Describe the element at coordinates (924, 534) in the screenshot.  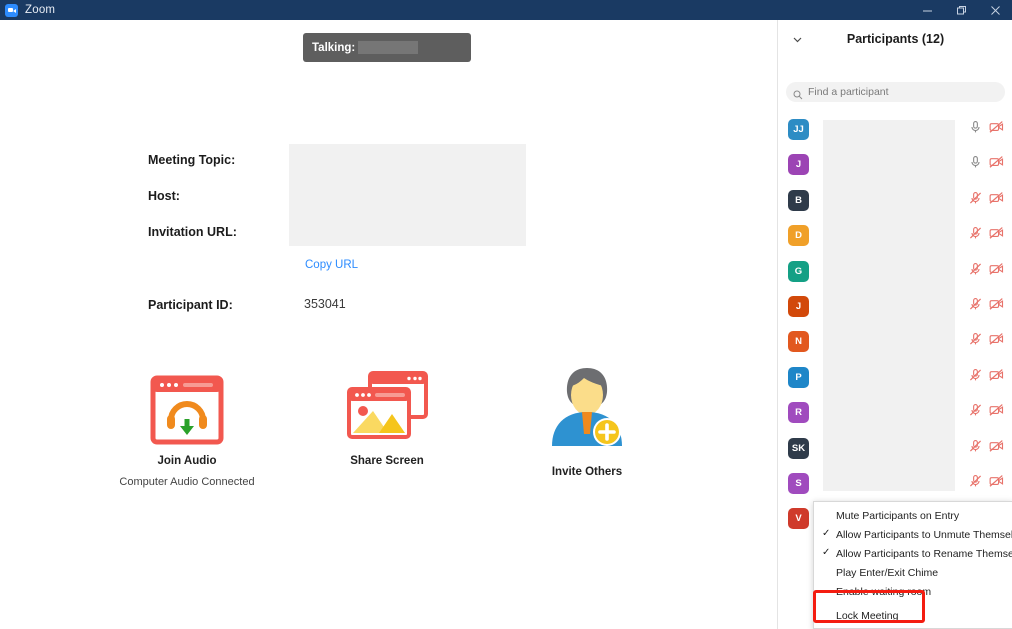
I see `menu-item-label: Allow Participants to Unmute Themselves` at that location.